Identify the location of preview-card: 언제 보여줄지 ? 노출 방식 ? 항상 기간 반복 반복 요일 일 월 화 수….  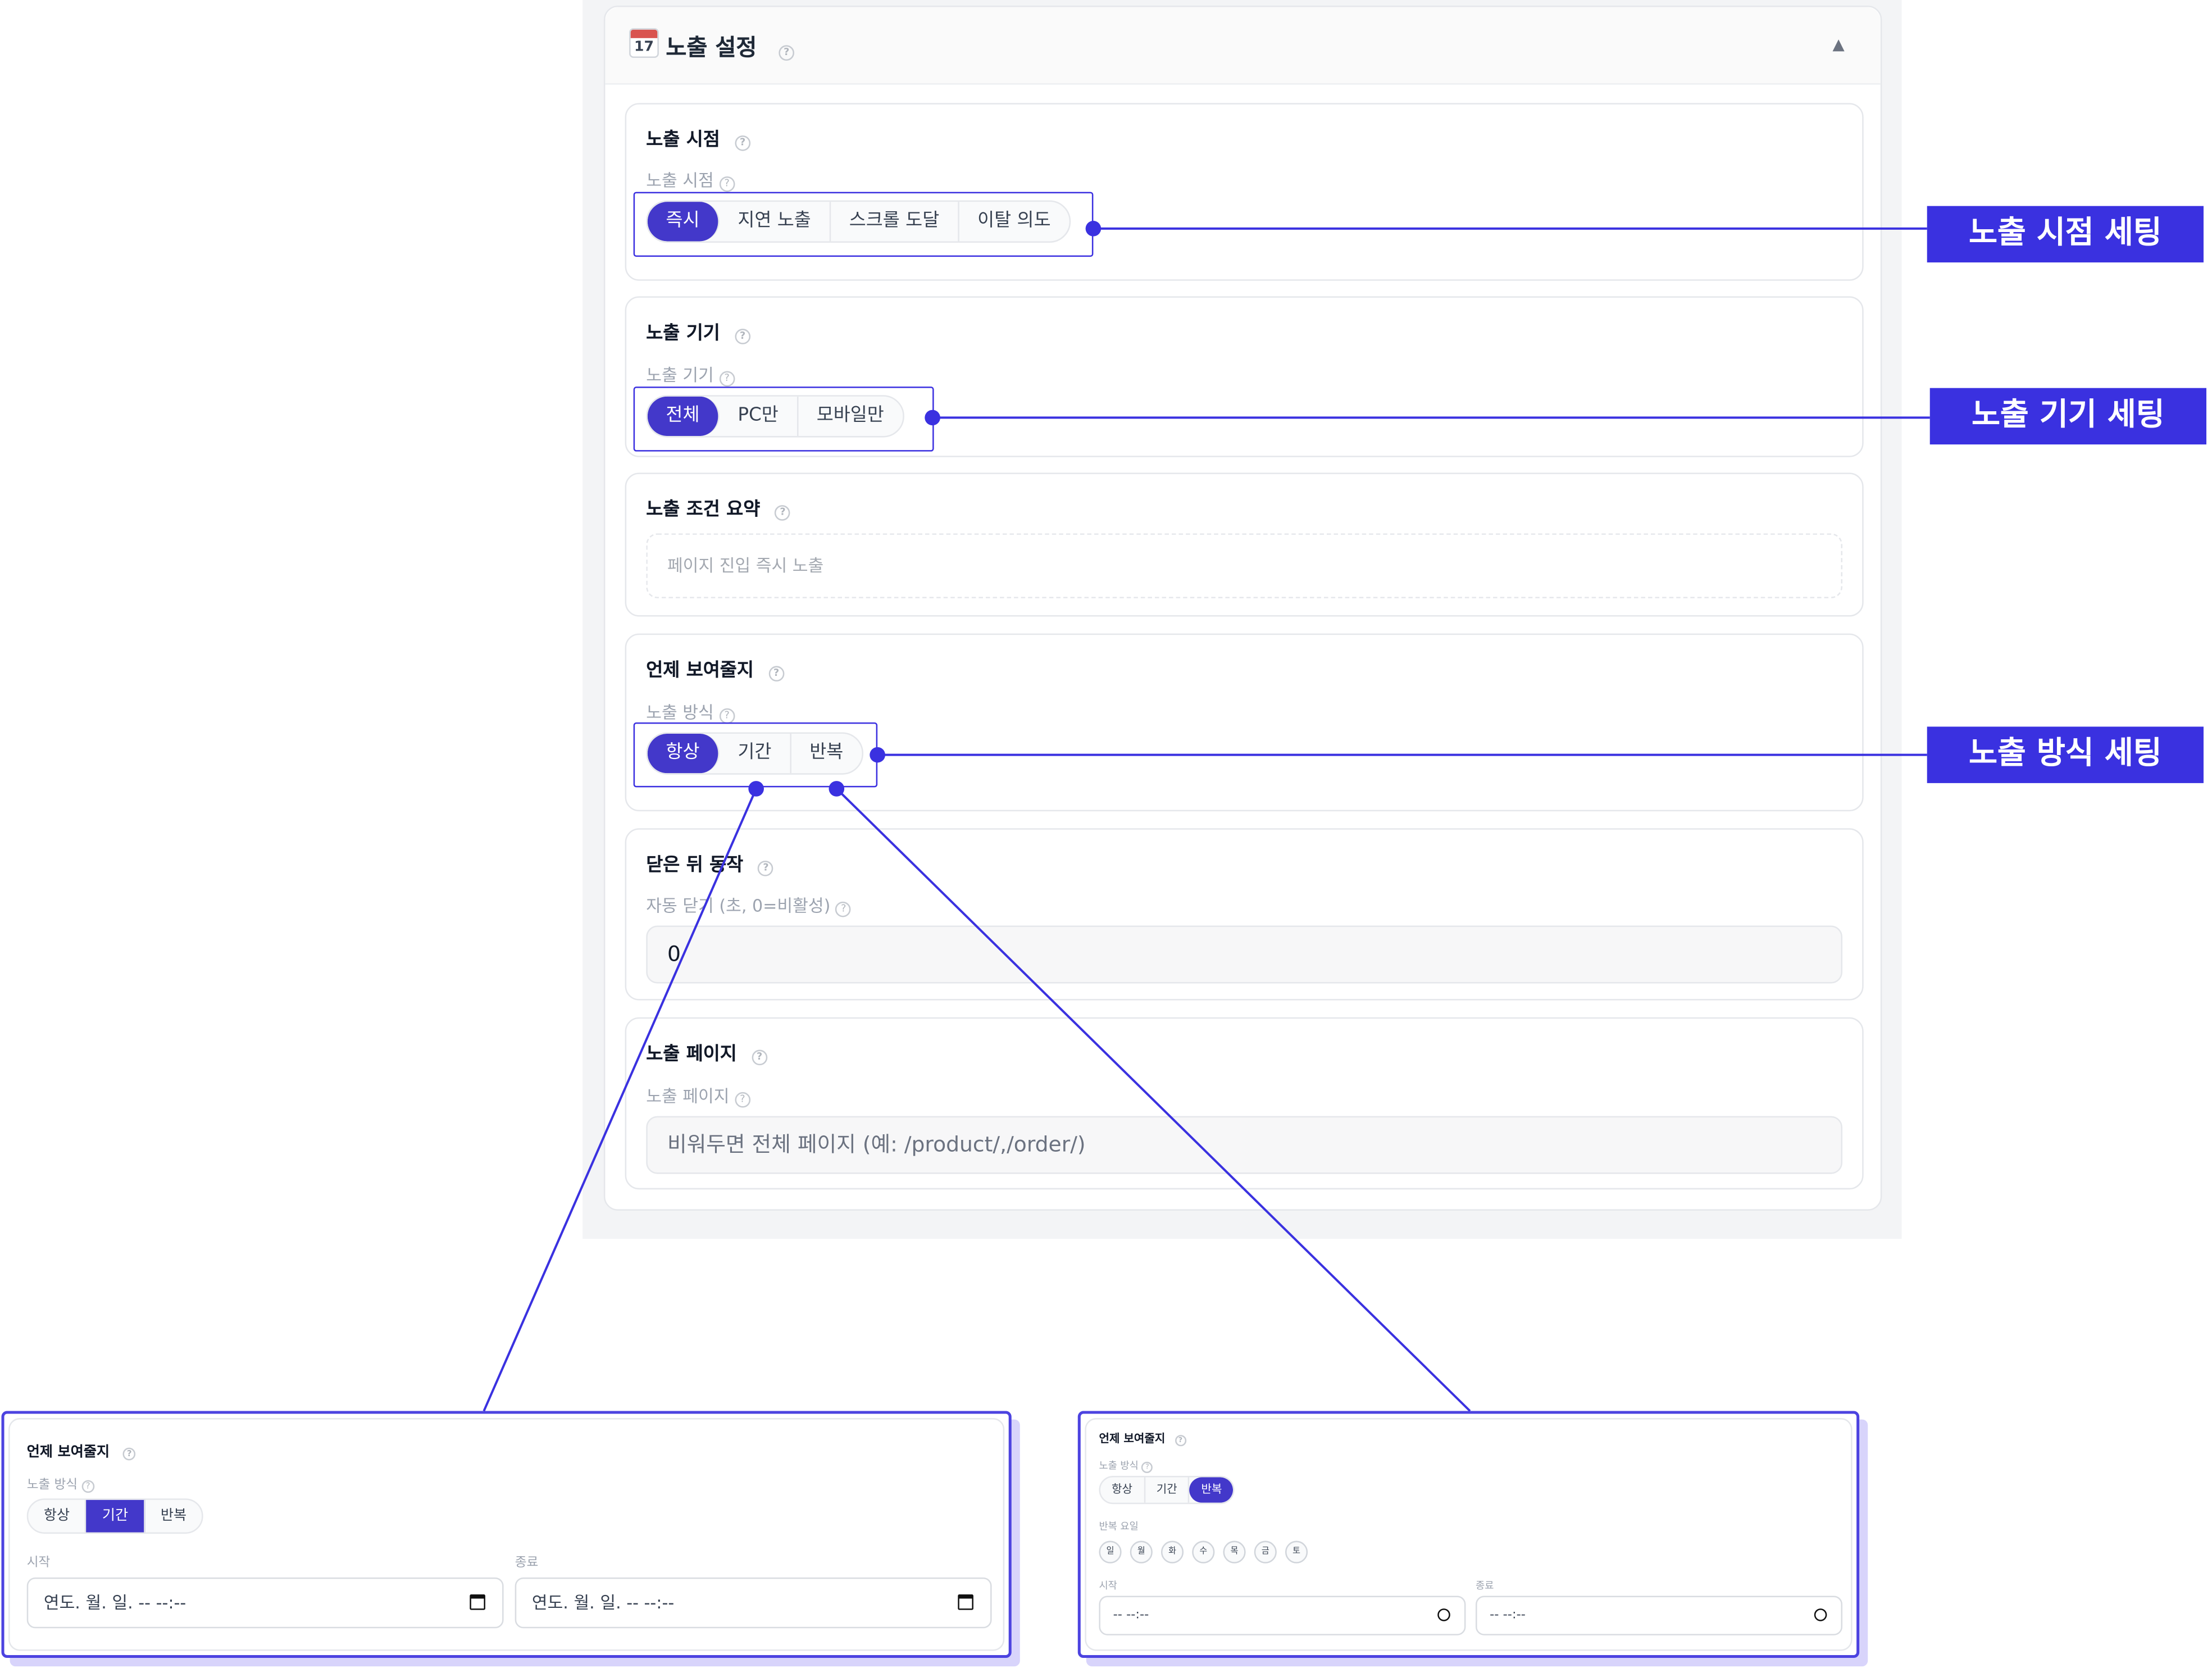
(1469, 1534).